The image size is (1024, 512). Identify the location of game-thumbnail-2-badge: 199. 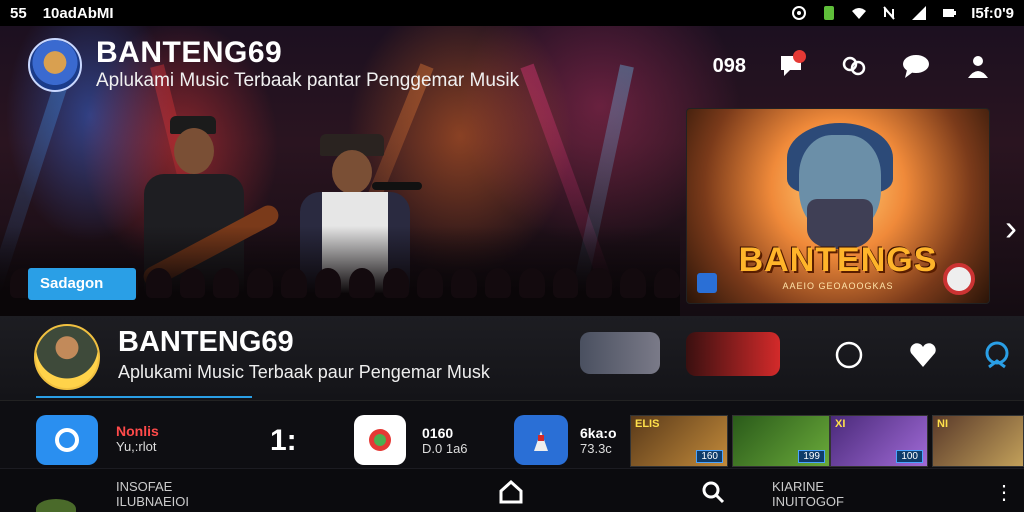
(811, 456).